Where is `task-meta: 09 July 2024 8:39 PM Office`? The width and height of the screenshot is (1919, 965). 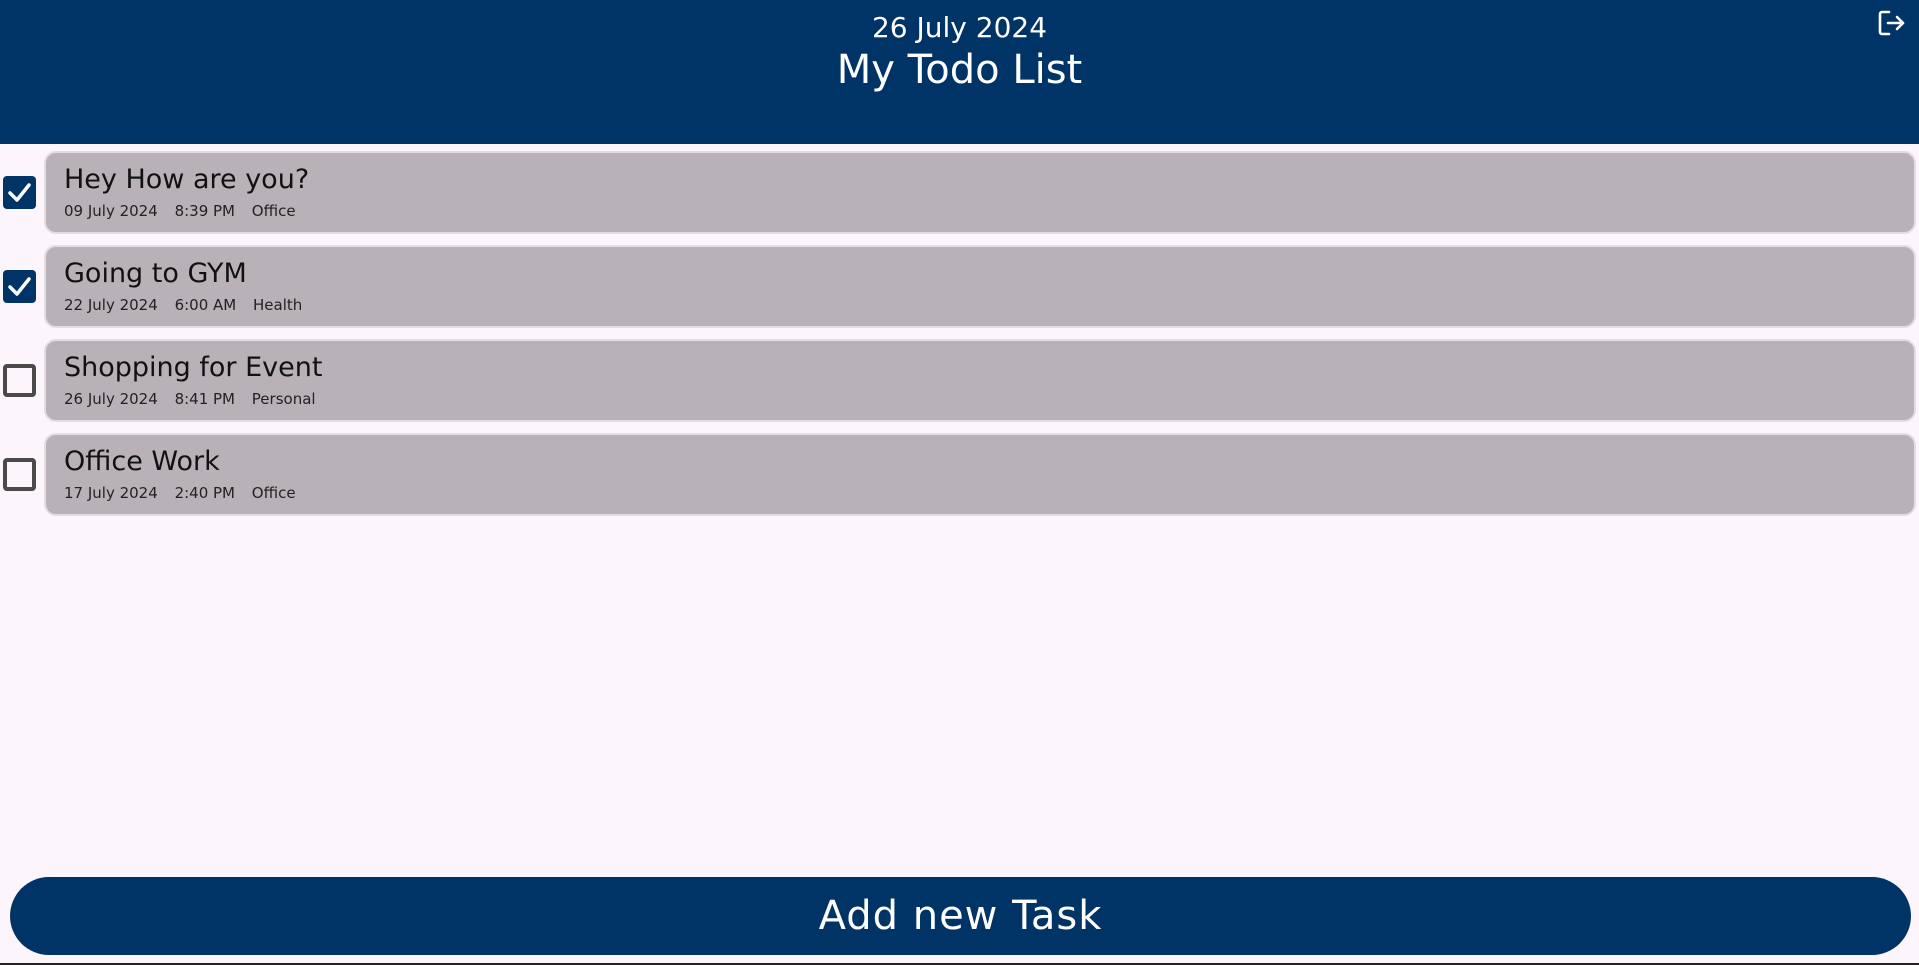 task-meta: 09 July 2024 8:39 PM Office is located at coordinates (186, 211).